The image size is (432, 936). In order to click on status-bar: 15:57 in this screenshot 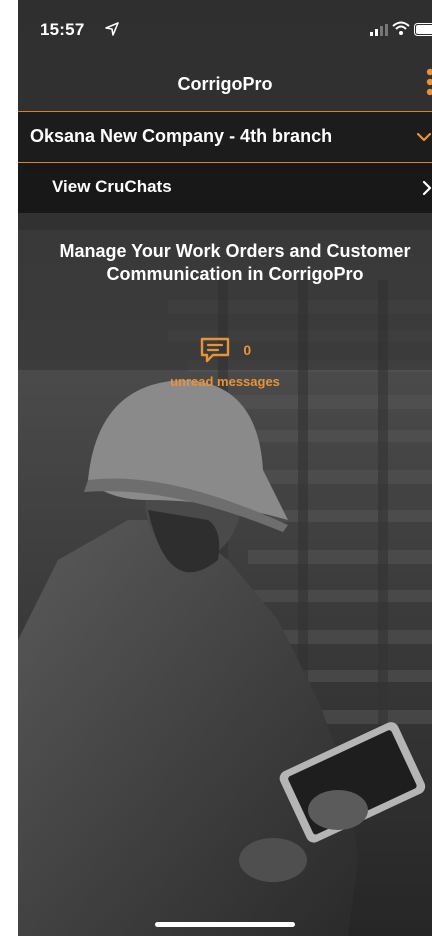, I will do `click(225, 31)`.